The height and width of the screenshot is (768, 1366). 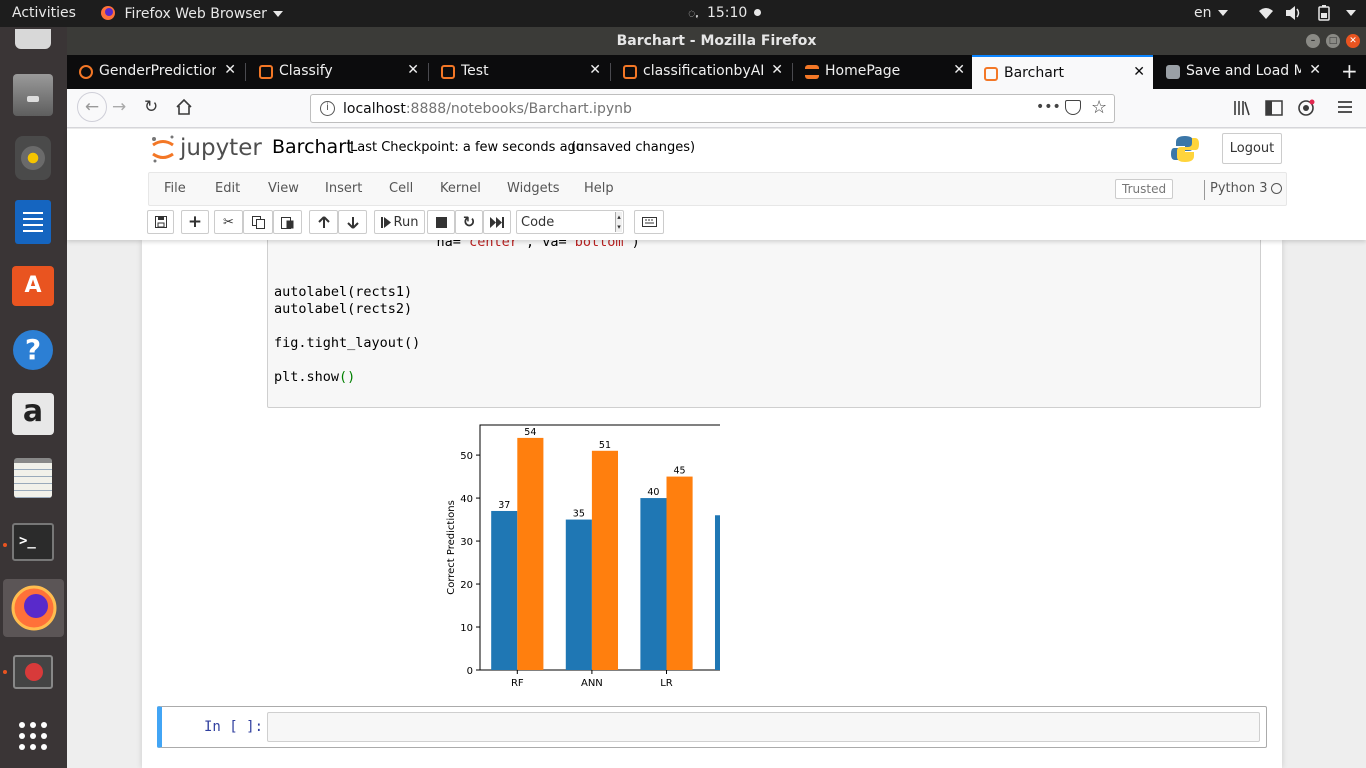 What do you see at coordinates (1203, 13) in the screenshot?
I see `language-label: en` at bounding box center [1203, 13].